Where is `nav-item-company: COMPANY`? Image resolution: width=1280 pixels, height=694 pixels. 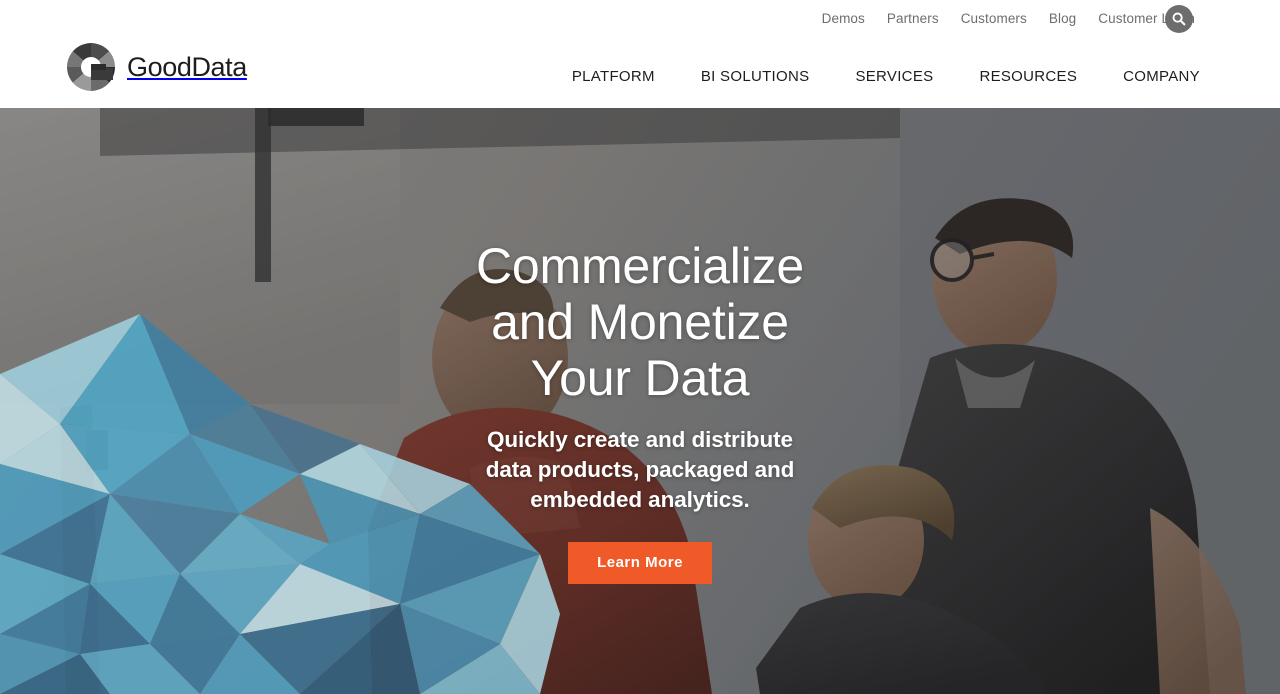
nav-item-company: COMPANY is located at coordinates (1161, 76).